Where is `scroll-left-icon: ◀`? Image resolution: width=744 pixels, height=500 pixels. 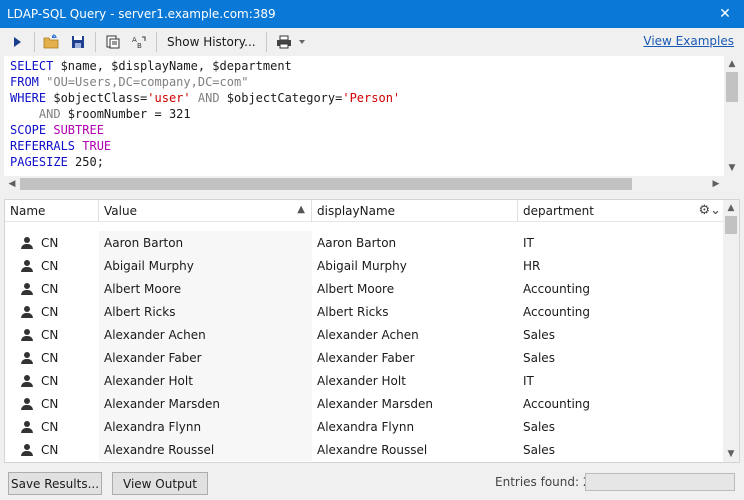 scroll-left-icon: ◀ is located at coordinates (12, 184).